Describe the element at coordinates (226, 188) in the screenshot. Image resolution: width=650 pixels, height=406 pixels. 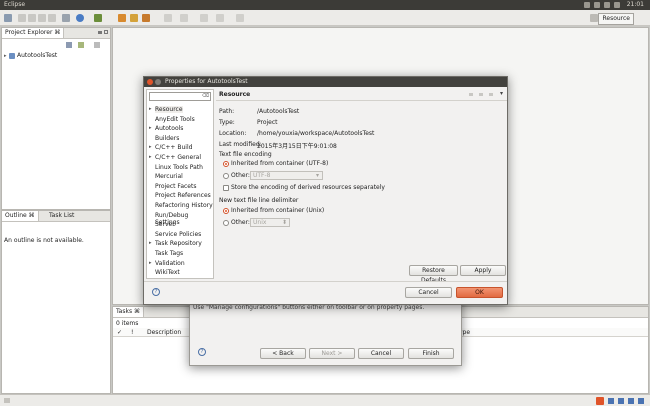
I see `store-encoding-checkbox` at that location.